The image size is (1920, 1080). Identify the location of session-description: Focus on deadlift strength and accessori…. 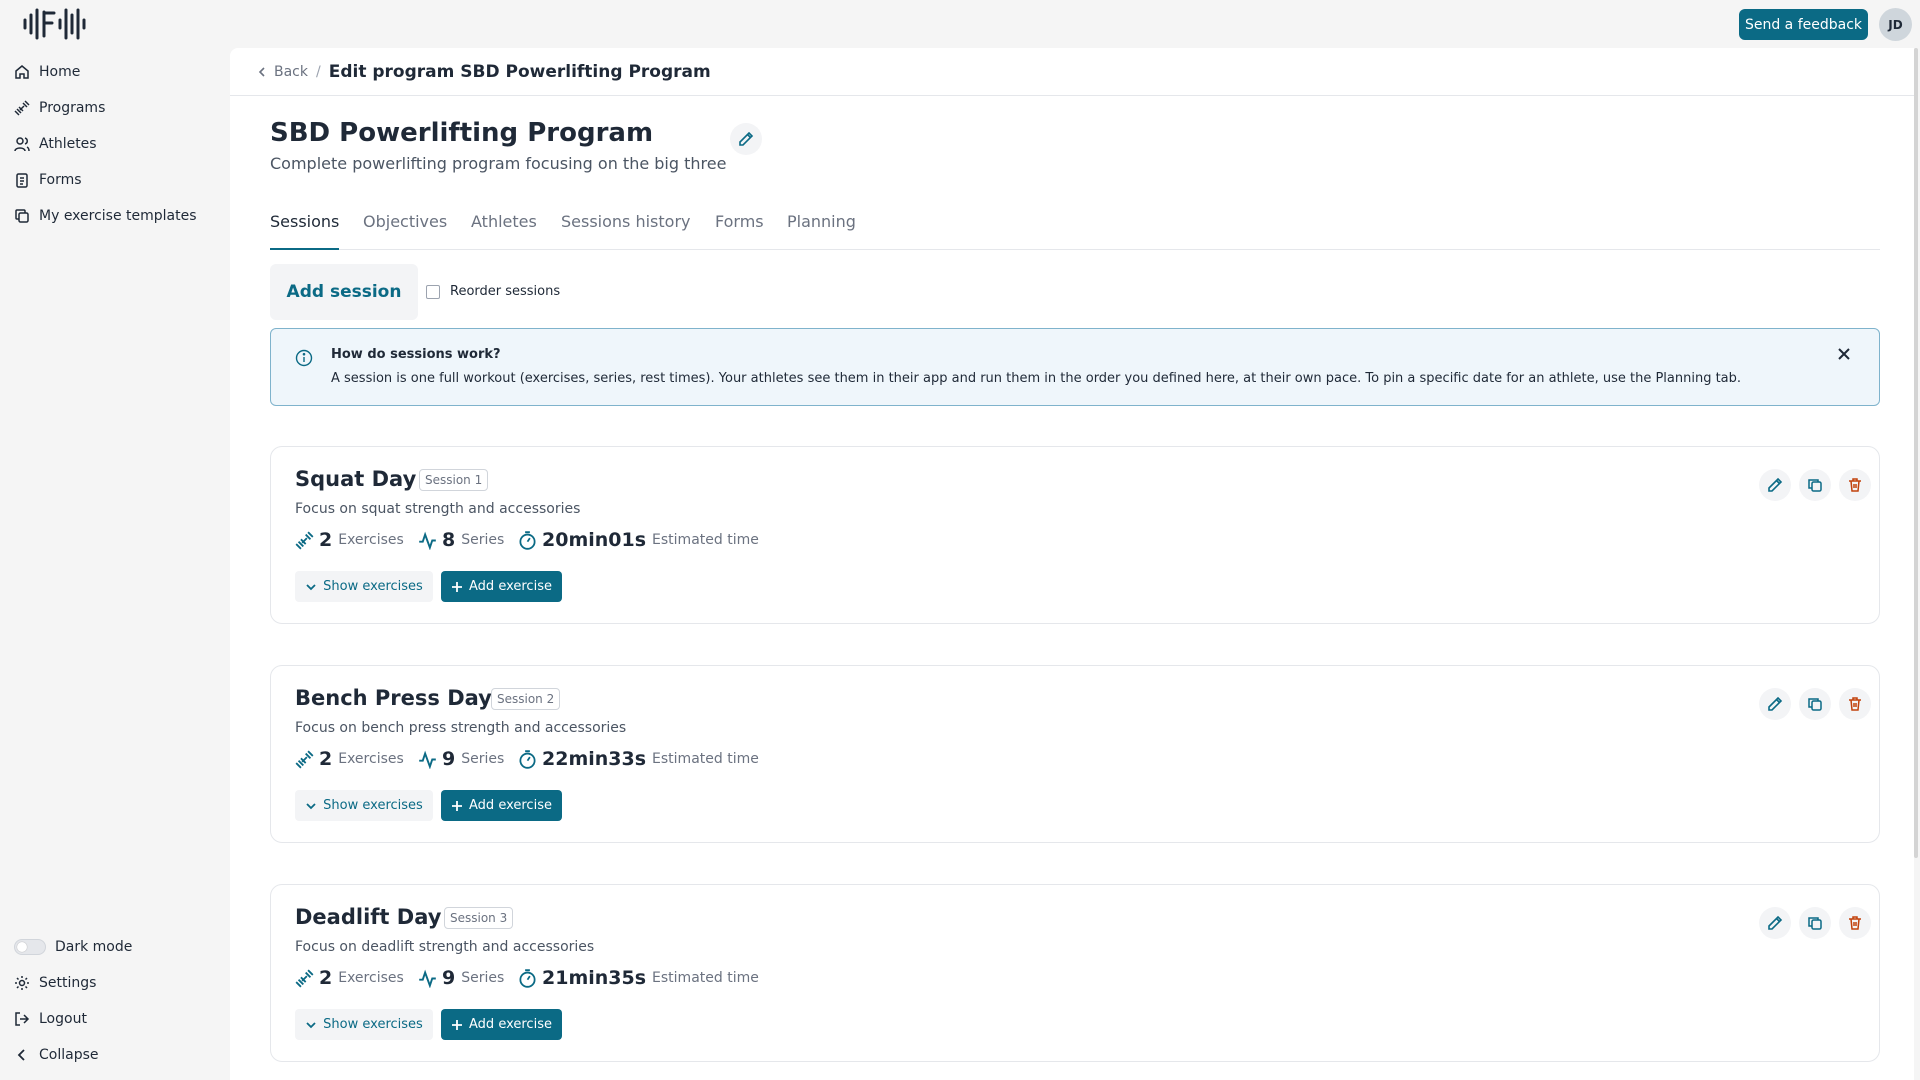
(445, 947).